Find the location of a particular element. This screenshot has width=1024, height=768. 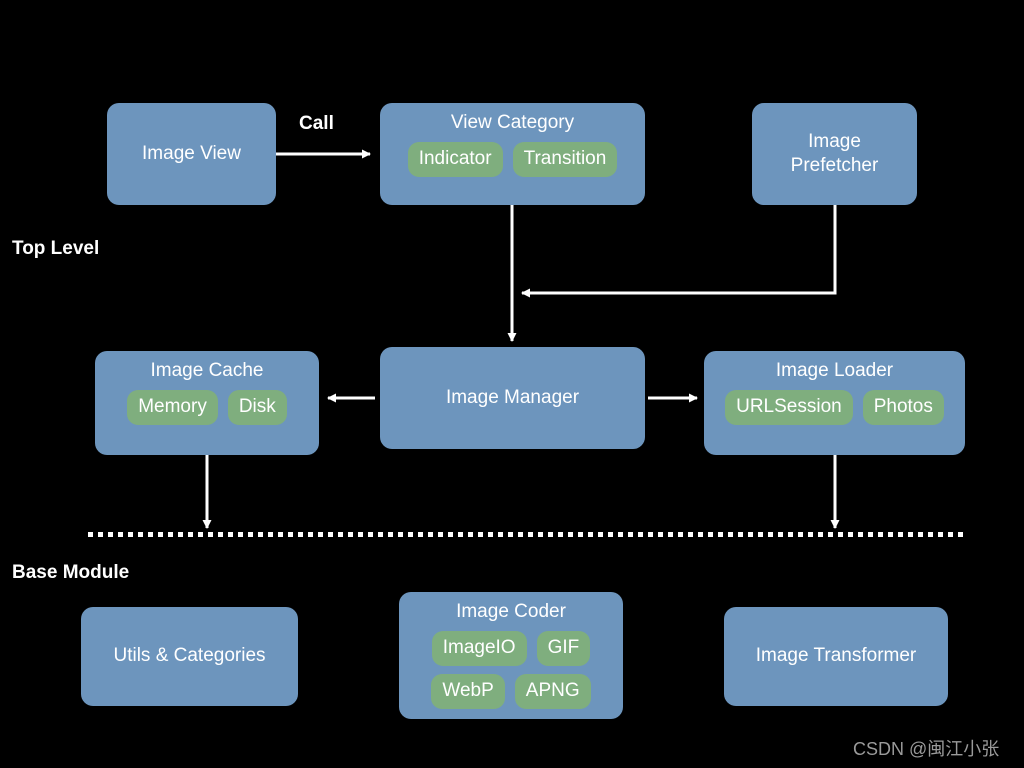

node-image-manager: Image Manager is located at coordinates (512, 398).